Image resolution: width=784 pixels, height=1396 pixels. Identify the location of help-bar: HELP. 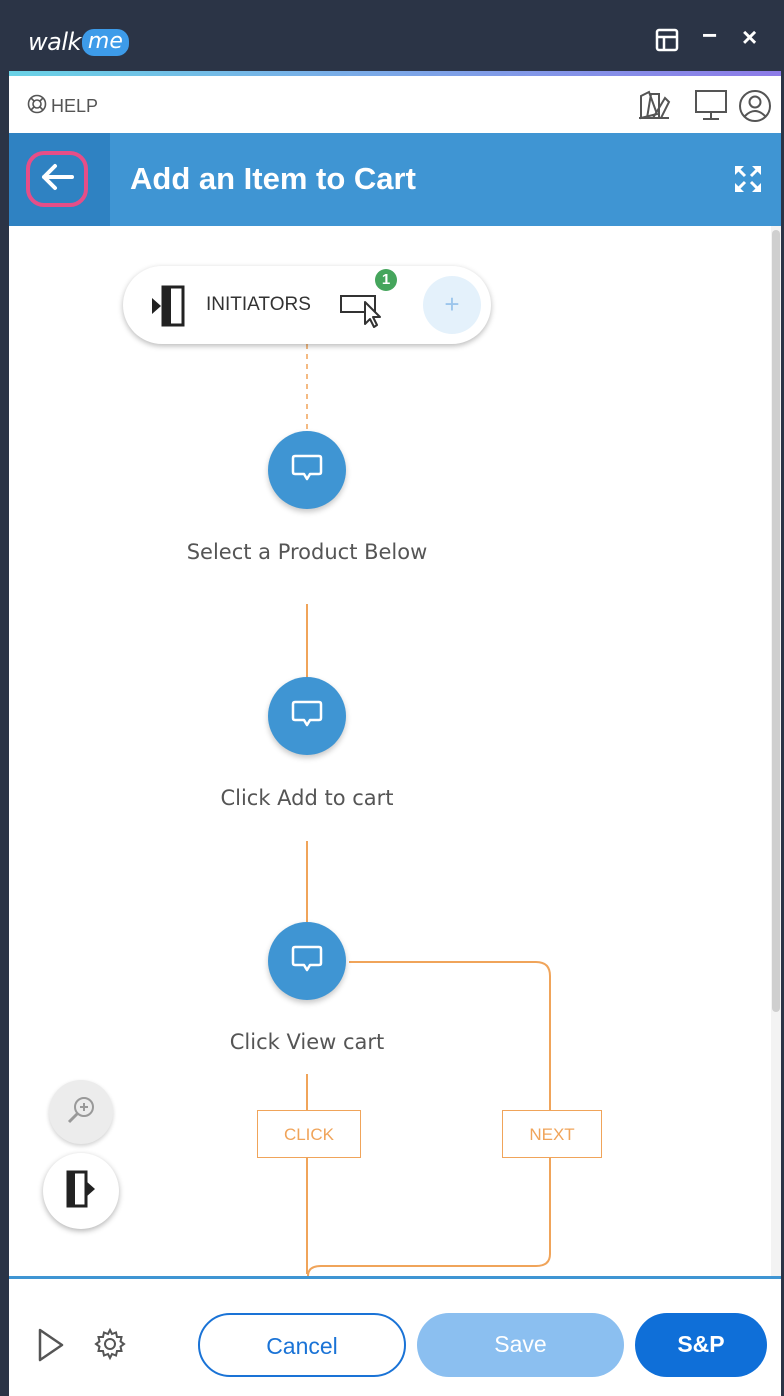
(395, 105).